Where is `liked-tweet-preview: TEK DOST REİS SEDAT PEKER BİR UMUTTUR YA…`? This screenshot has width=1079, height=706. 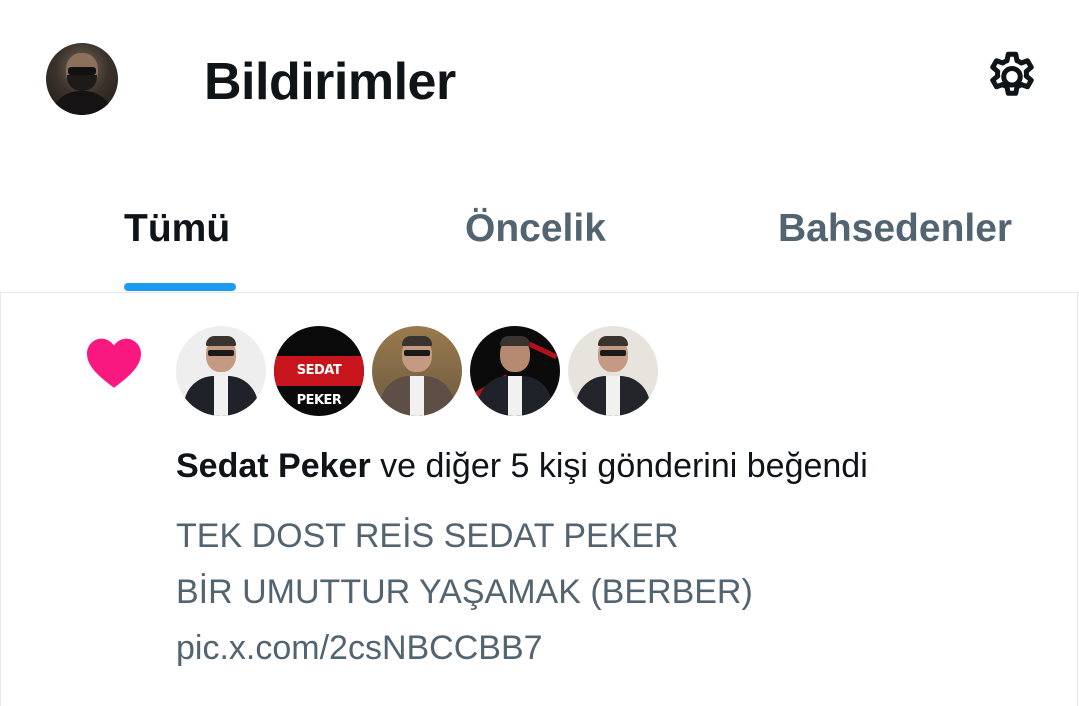
liked-tweet-preview: TEK DOST REİS SEDAT PEKER BİR UMUTTUR YA… is located at coordinates (464, 592).